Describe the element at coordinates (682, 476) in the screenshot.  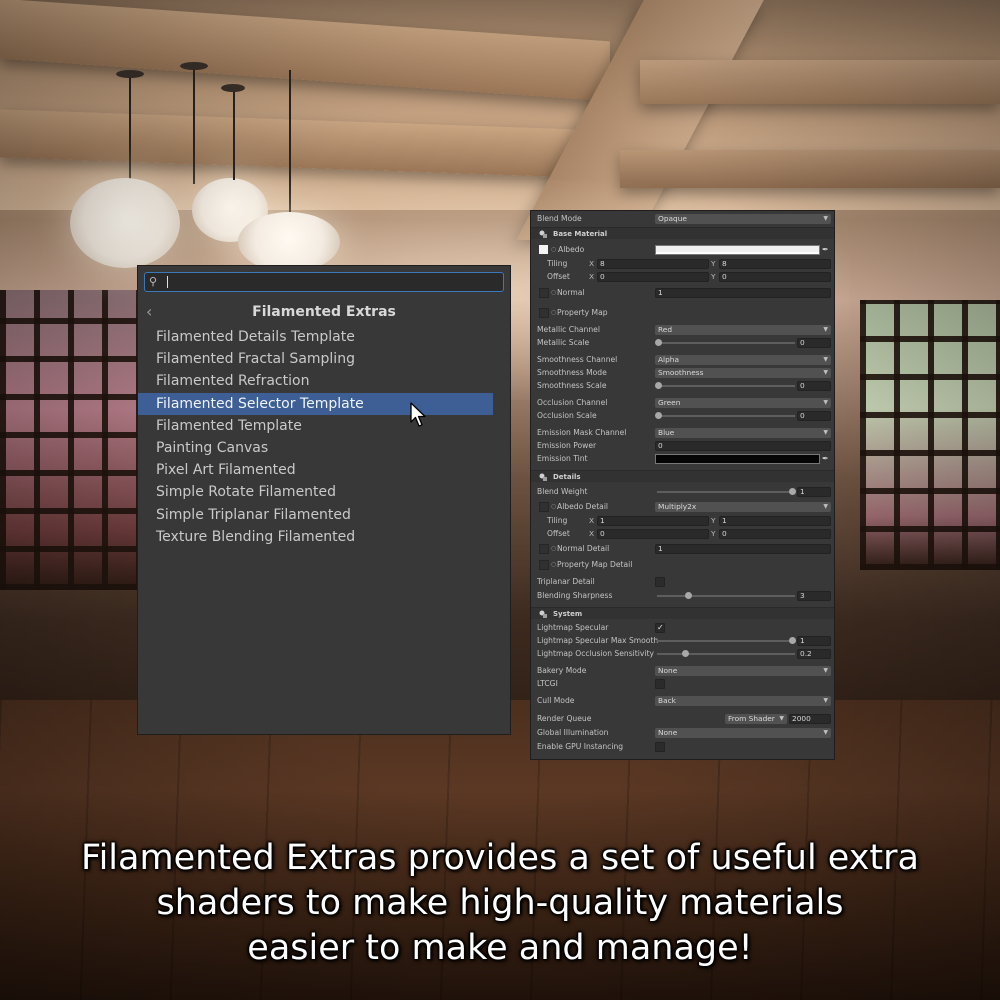
I see `details-section-header: Details` at that location.